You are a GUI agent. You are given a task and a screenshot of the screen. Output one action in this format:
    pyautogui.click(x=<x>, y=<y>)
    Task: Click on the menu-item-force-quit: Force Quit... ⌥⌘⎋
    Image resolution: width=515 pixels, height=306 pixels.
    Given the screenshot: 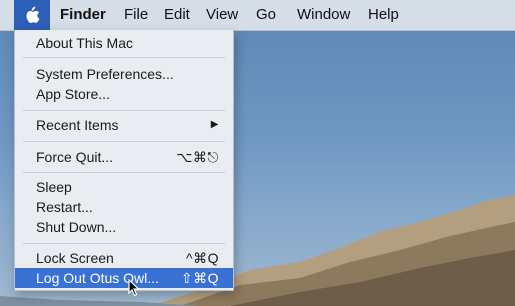 What is the action you would take?
    pyautogui.click(x=124, y=157)
    